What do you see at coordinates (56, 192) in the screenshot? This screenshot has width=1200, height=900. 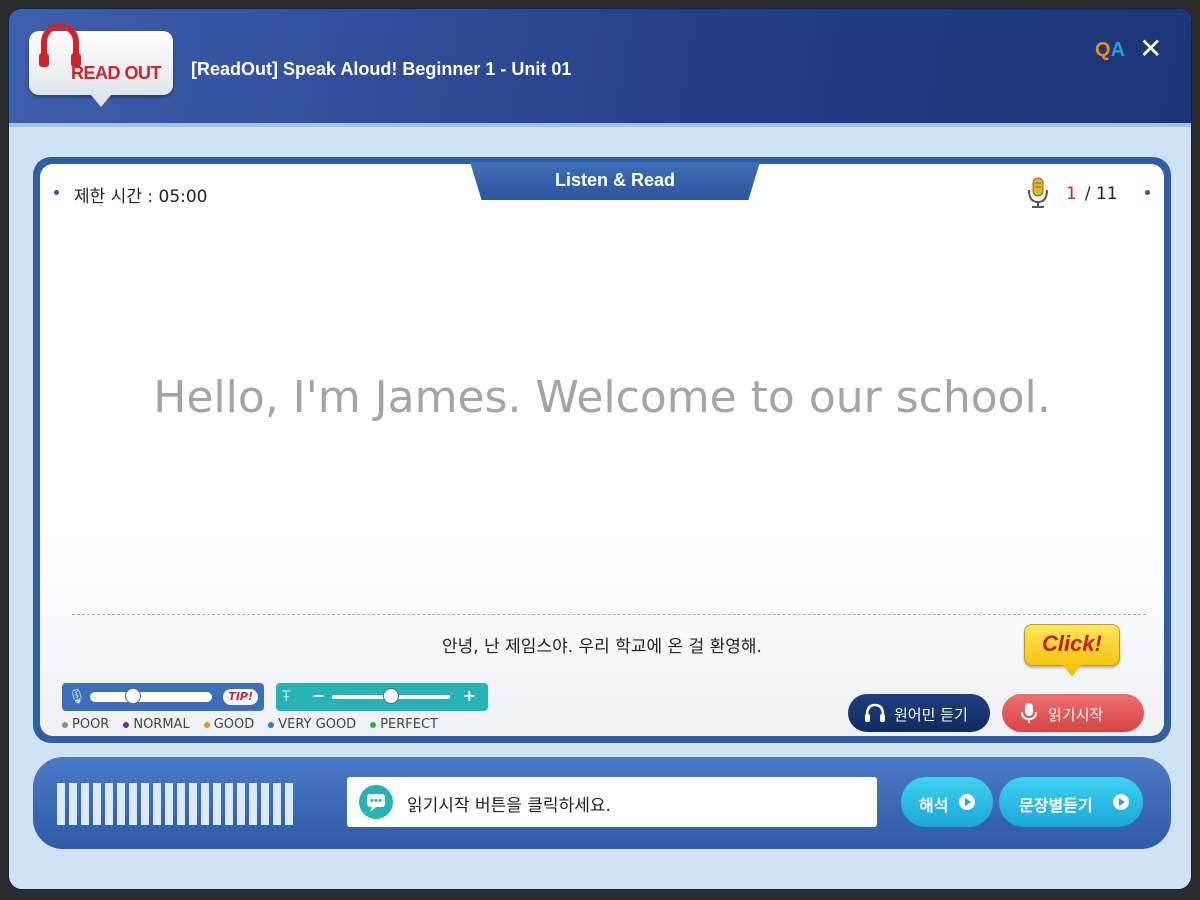 I see `corner-dot-left` at bounding box center [56, 192].